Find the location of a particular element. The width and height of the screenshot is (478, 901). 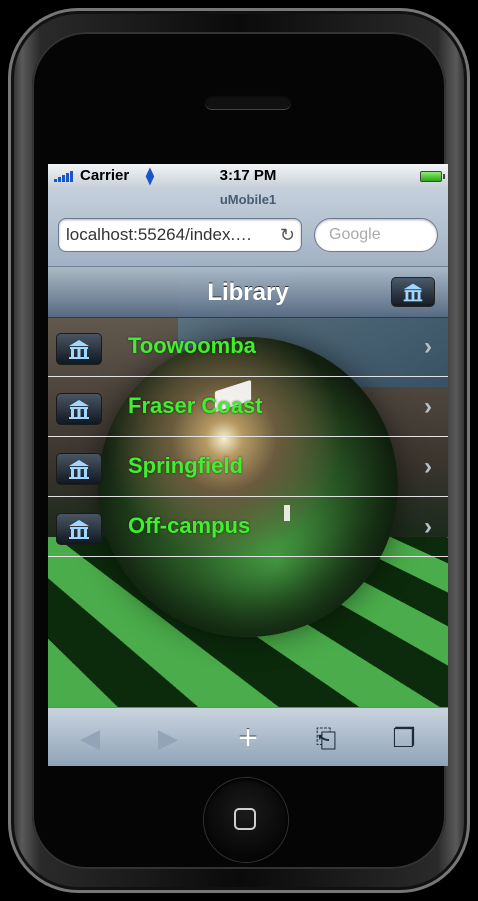

home-icon is located at coordinates (245, 819).